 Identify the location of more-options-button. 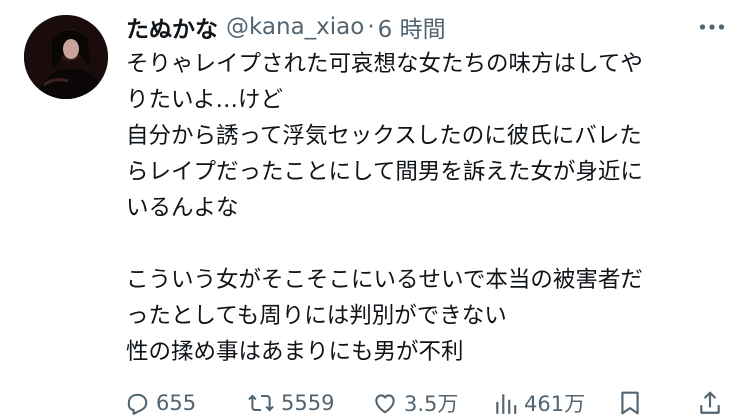
(712, 27).